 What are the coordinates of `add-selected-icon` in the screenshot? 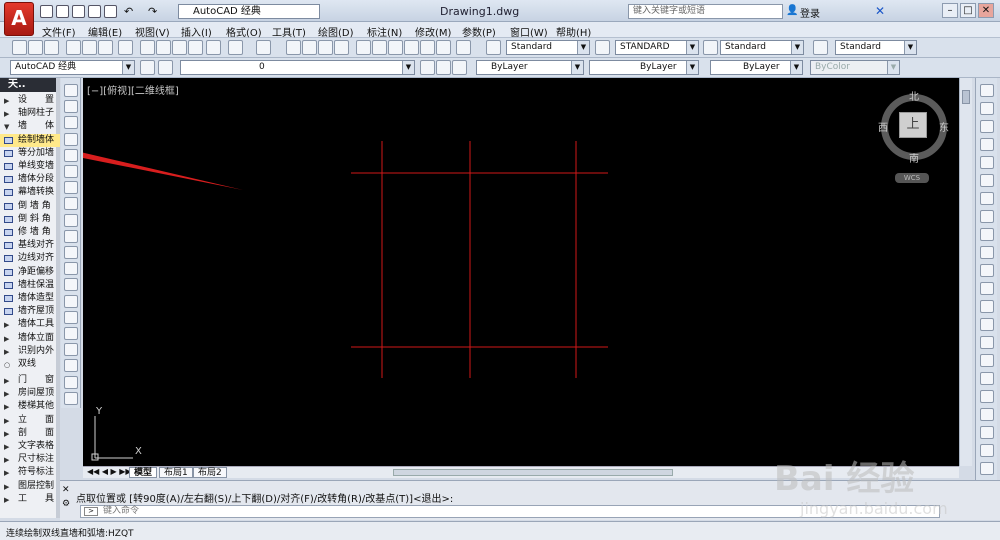 It's located at (71, 398).